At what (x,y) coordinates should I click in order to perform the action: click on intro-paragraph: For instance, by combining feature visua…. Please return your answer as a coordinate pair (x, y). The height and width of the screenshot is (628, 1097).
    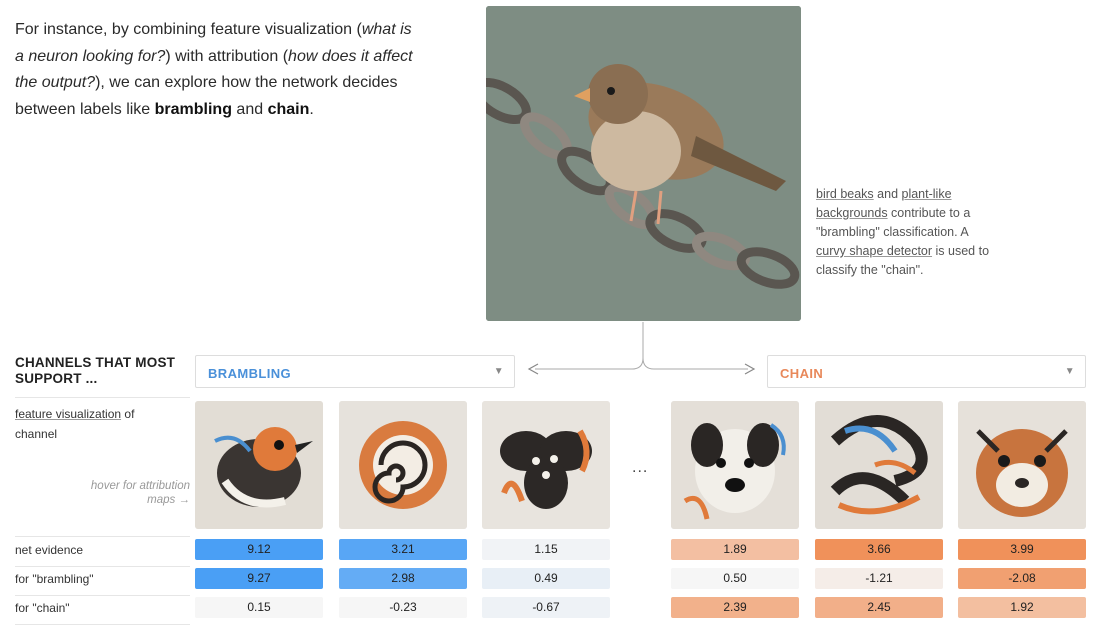
    Looking at the image, I should click on (214, 69).